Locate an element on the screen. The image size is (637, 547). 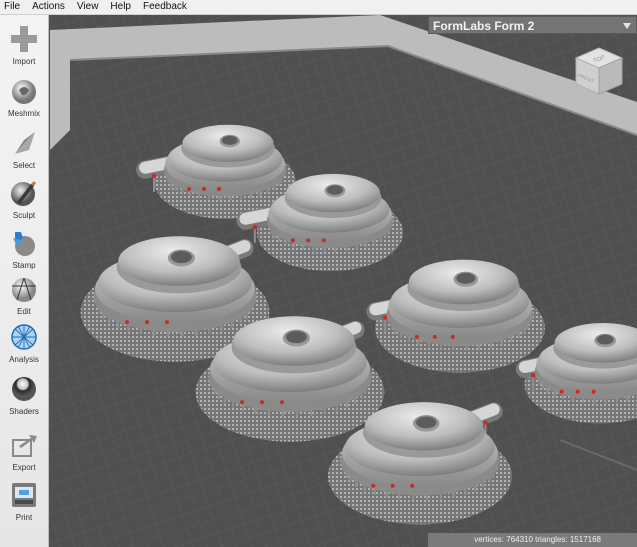
menu-actions: Actions is located at coordinates (48, 7).